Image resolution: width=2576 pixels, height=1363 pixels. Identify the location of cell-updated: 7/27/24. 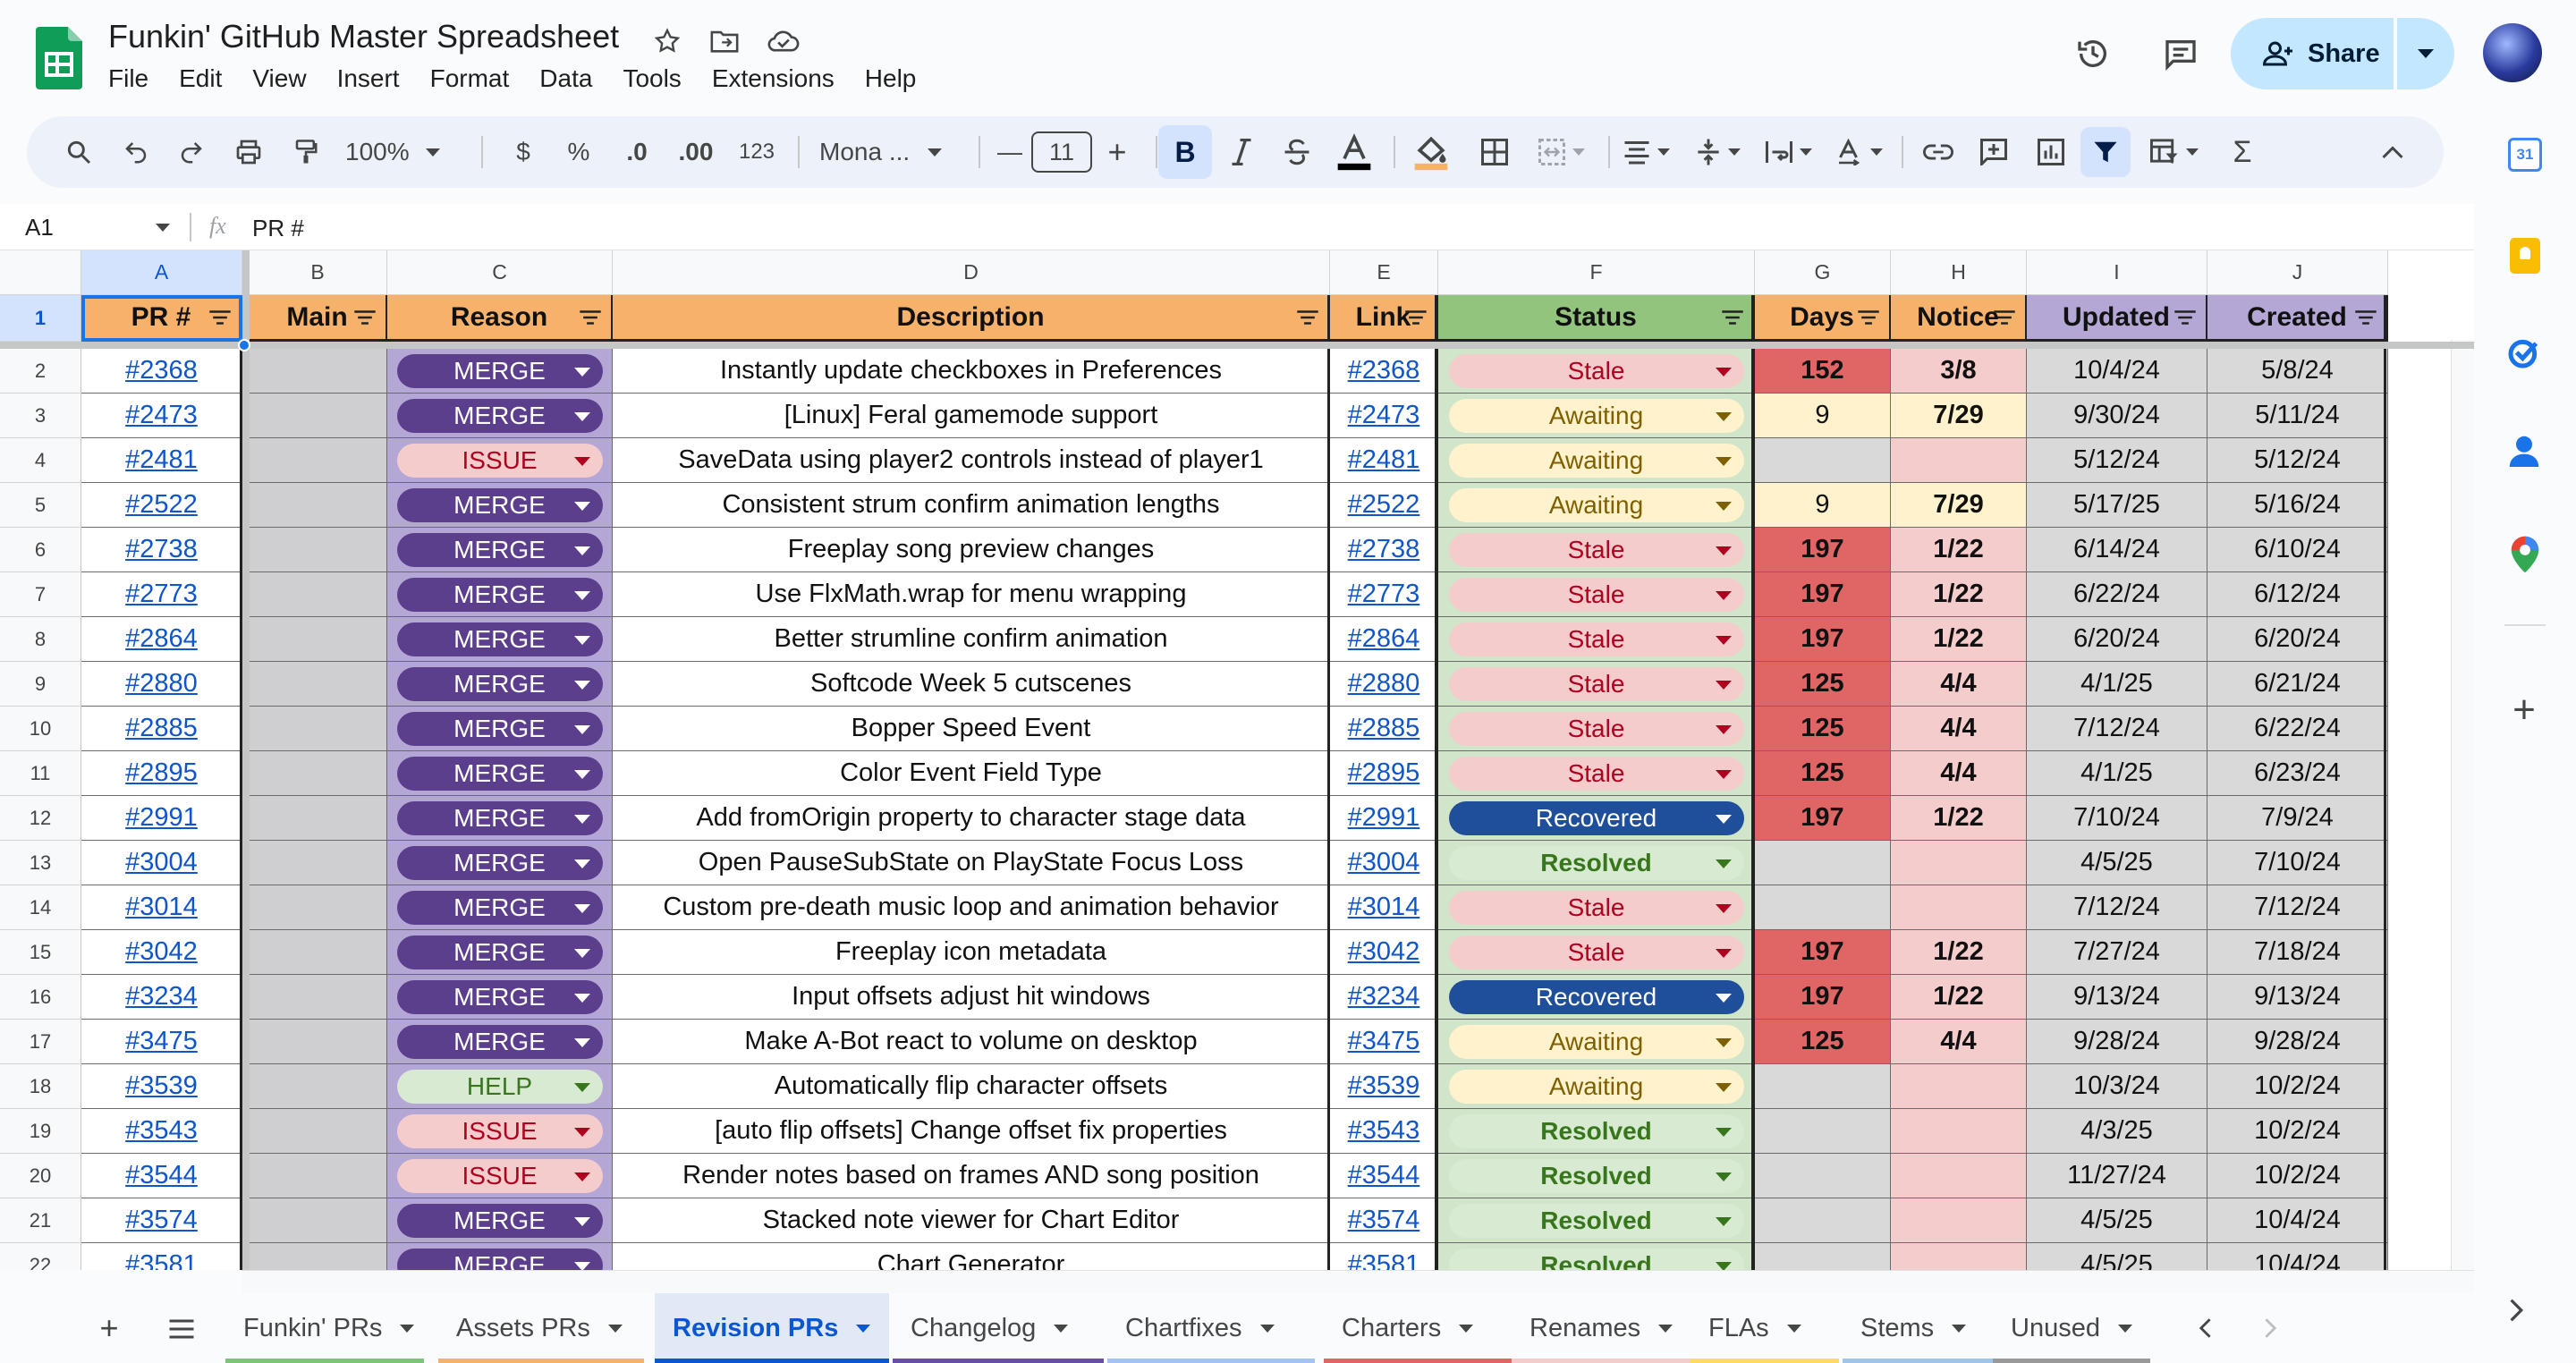
(2117, 953).